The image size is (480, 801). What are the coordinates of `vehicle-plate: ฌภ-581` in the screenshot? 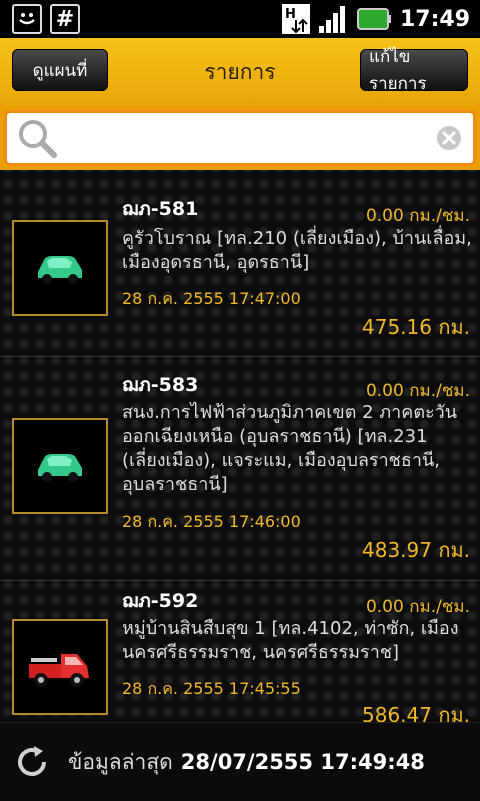 It's located at (160, 209).